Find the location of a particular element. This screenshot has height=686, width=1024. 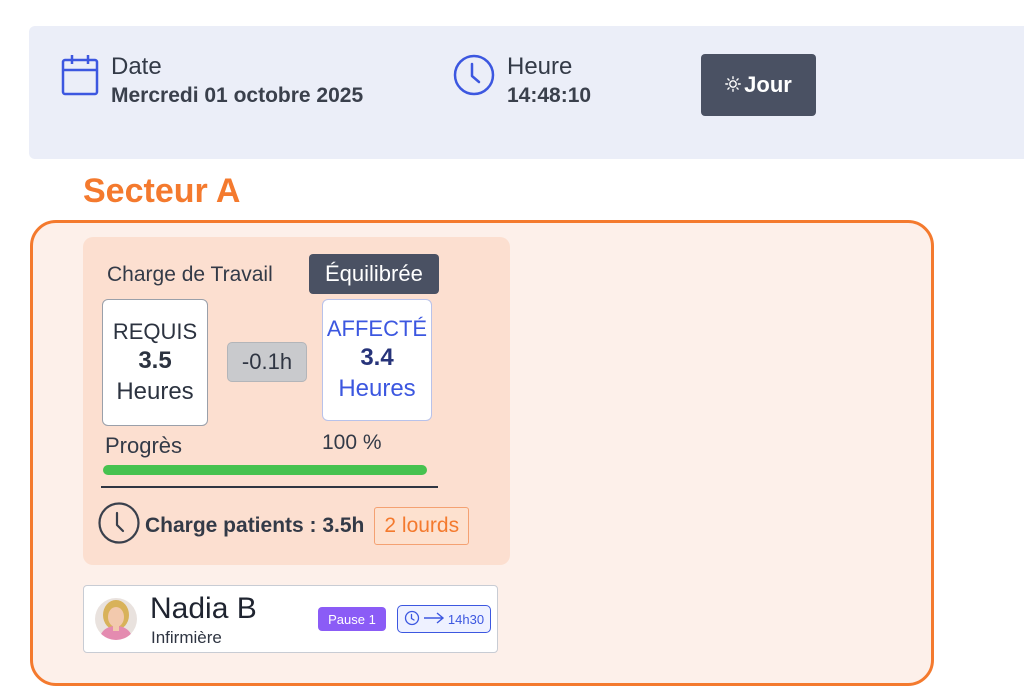

sun-icon is located at coordinates (733, 85).